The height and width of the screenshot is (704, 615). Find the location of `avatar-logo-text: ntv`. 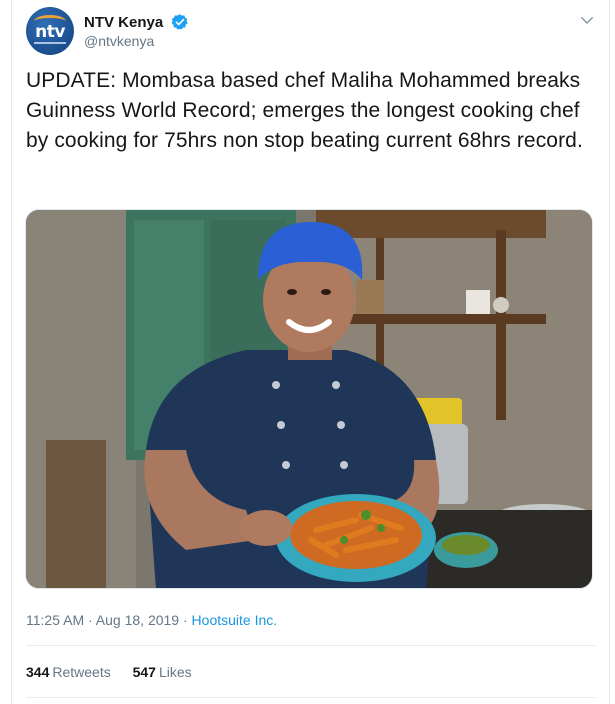

avatar-logo-text: ntv is located at coordinates (50, 32).